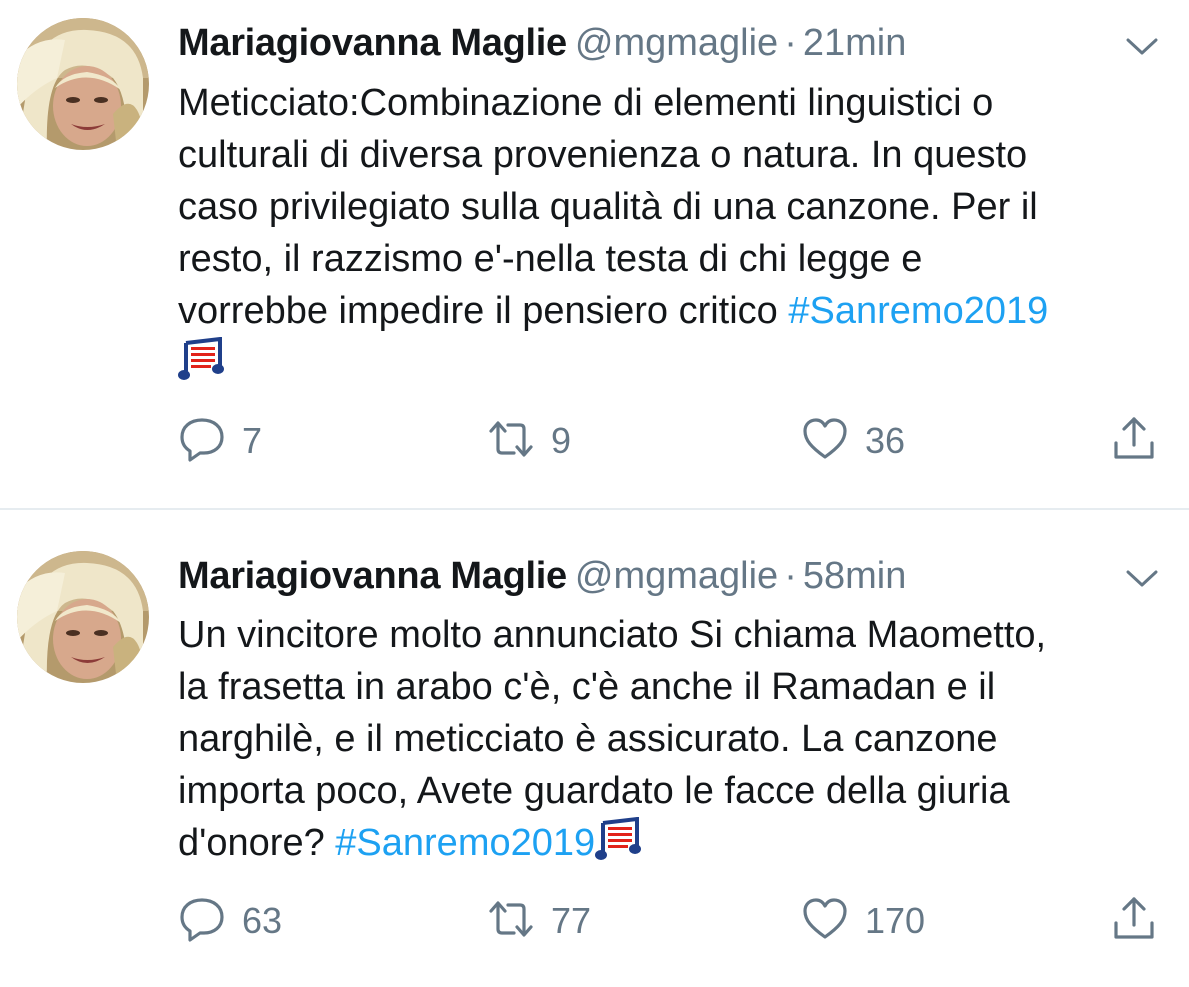 This screenshot has height=987, width=1189. Describe the element at coordinates (673, 921) in the screenshot. I see `tweet-actions: 63 77 170` at that location.